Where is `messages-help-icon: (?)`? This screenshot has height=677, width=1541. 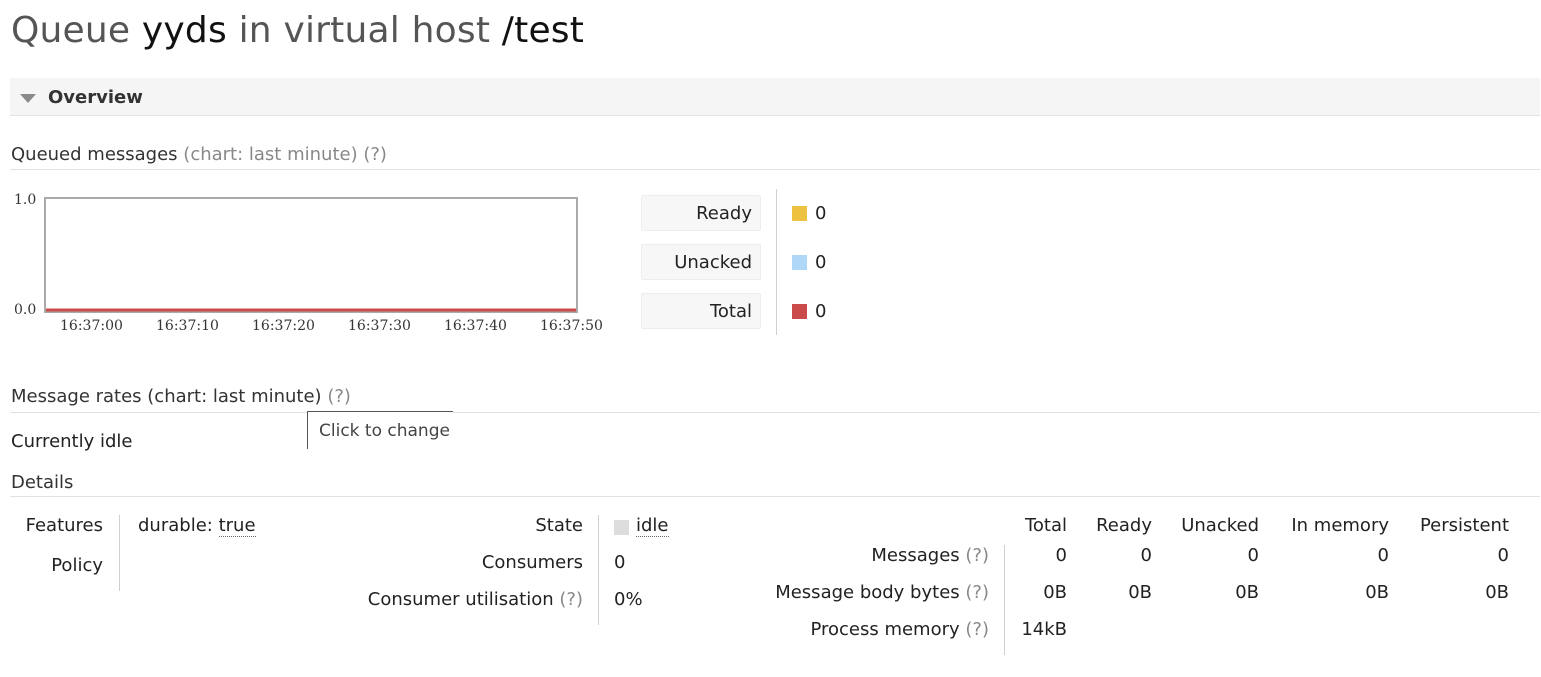
messages-help-icon: (?) is located at coordinates (977, 555).